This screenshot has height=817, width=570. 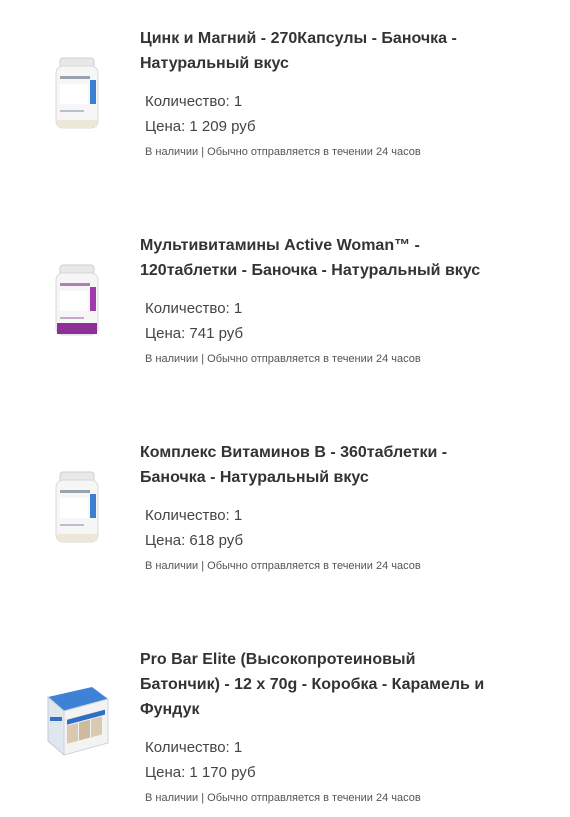 I want to click on price-value: 618 руб, so click(x=216, y=540).